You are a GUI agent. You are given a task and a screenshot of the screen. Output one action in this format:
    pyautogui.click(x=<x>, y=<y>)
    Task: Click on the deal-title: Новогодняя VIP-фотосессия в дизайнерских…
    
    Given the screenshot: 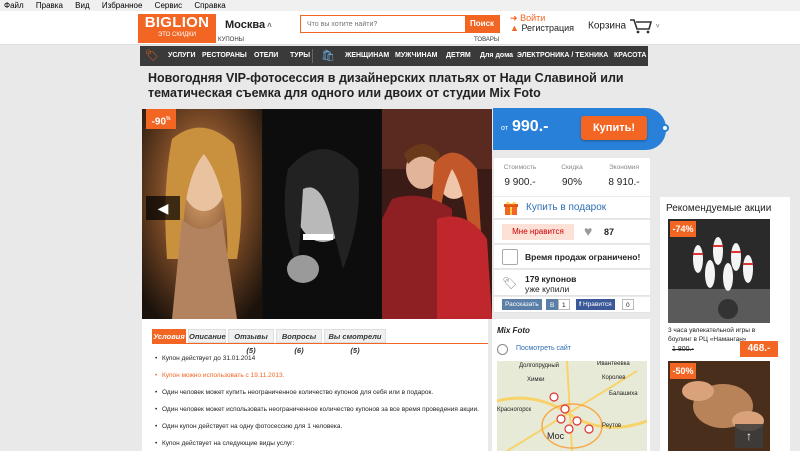 What is the action you would take?
    pyautogui.click(x=386, y=85)
    